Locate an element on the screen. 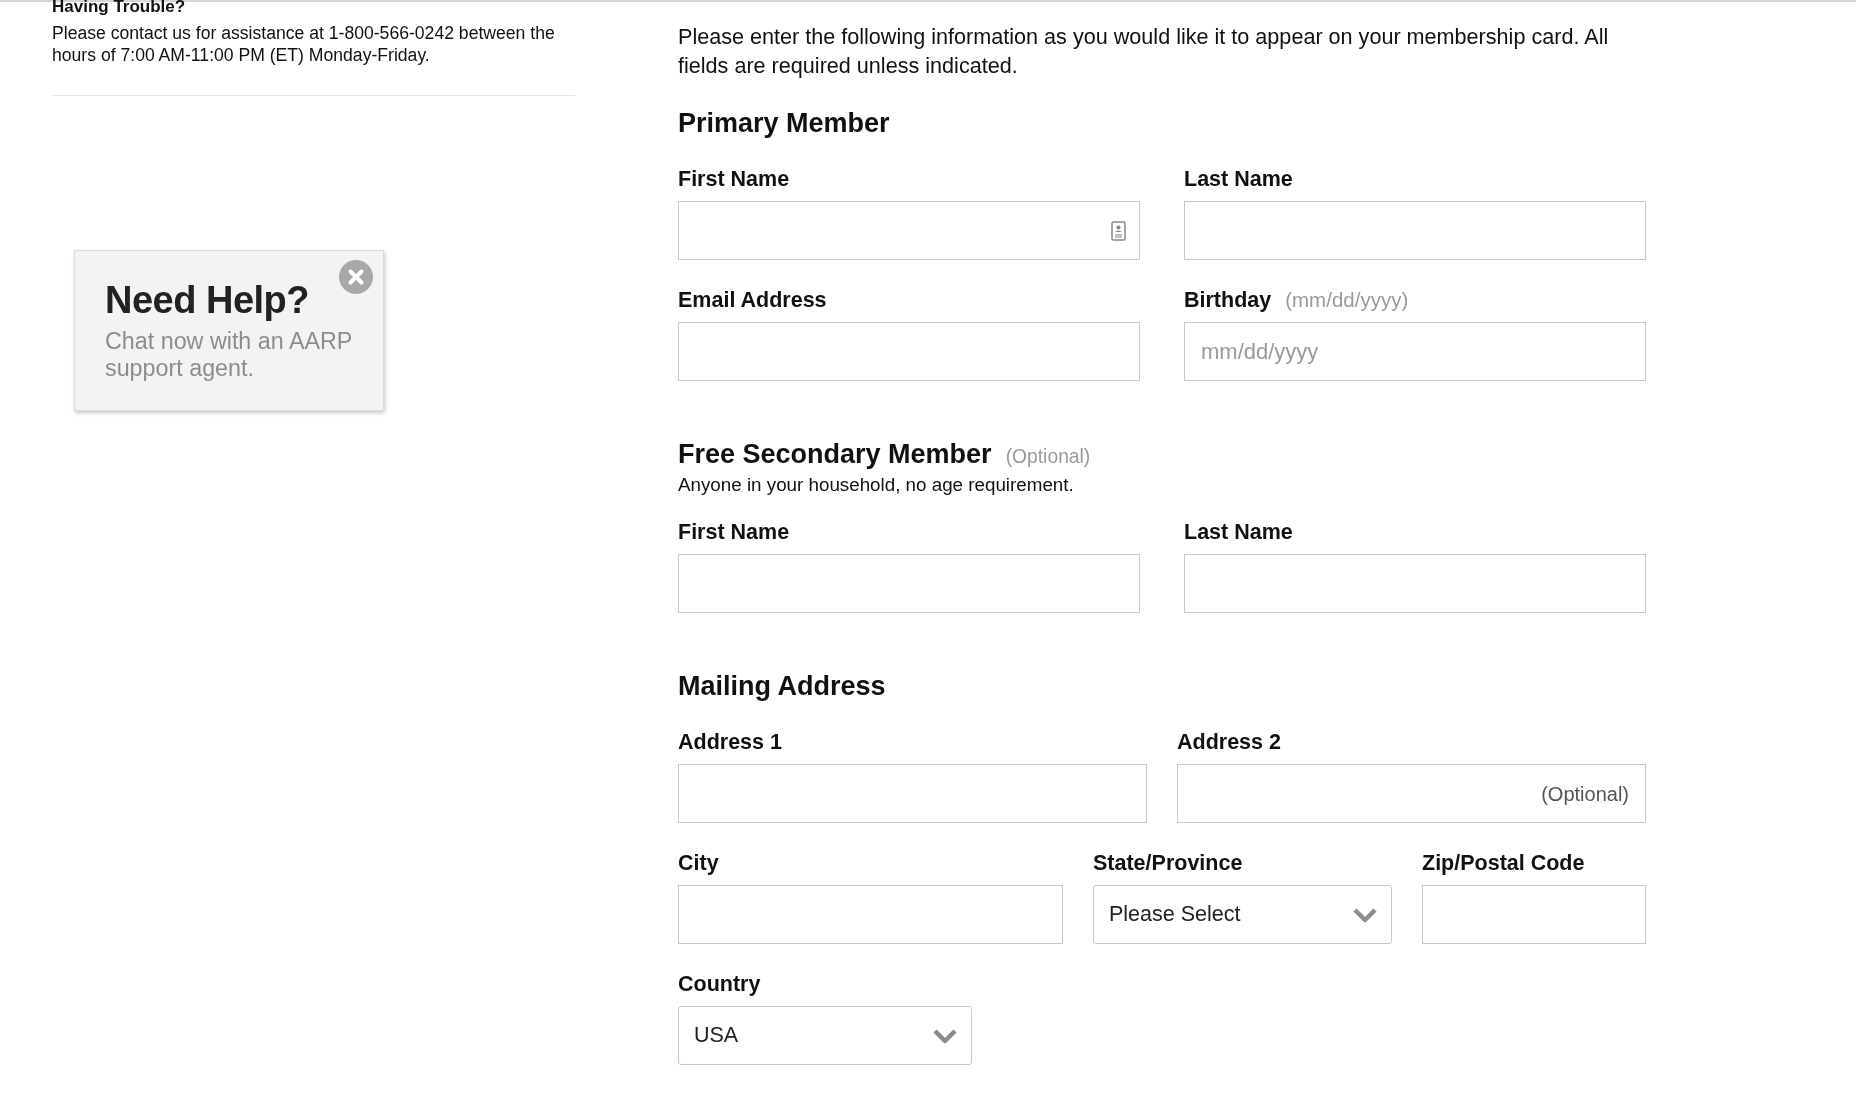  dropdown-select: USA is located at coordinates (825, 1035).